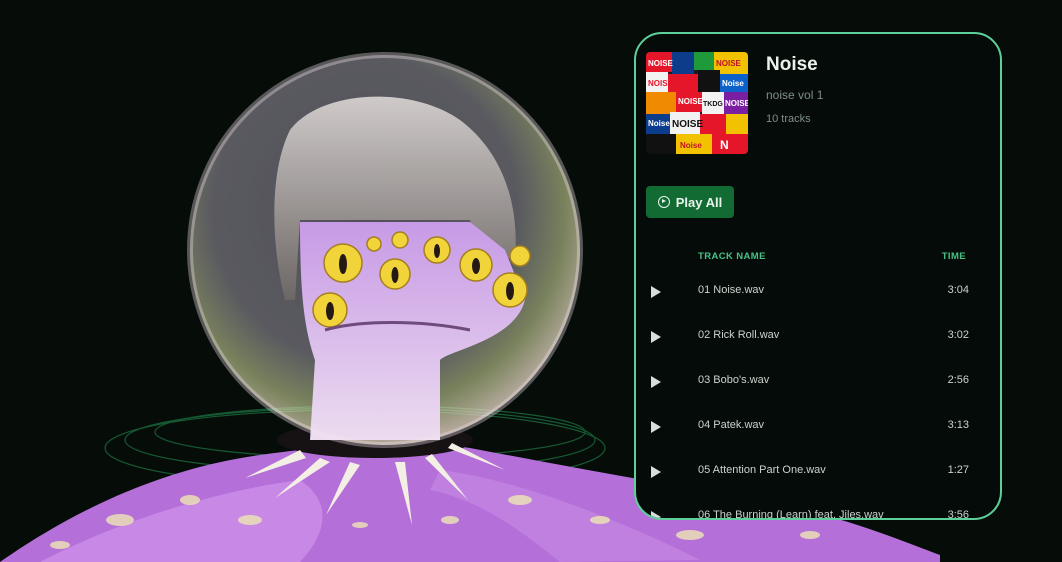  Describe the element at coordinates (663, 202) in the screenshot. I see `play-circle-icon` at that location.